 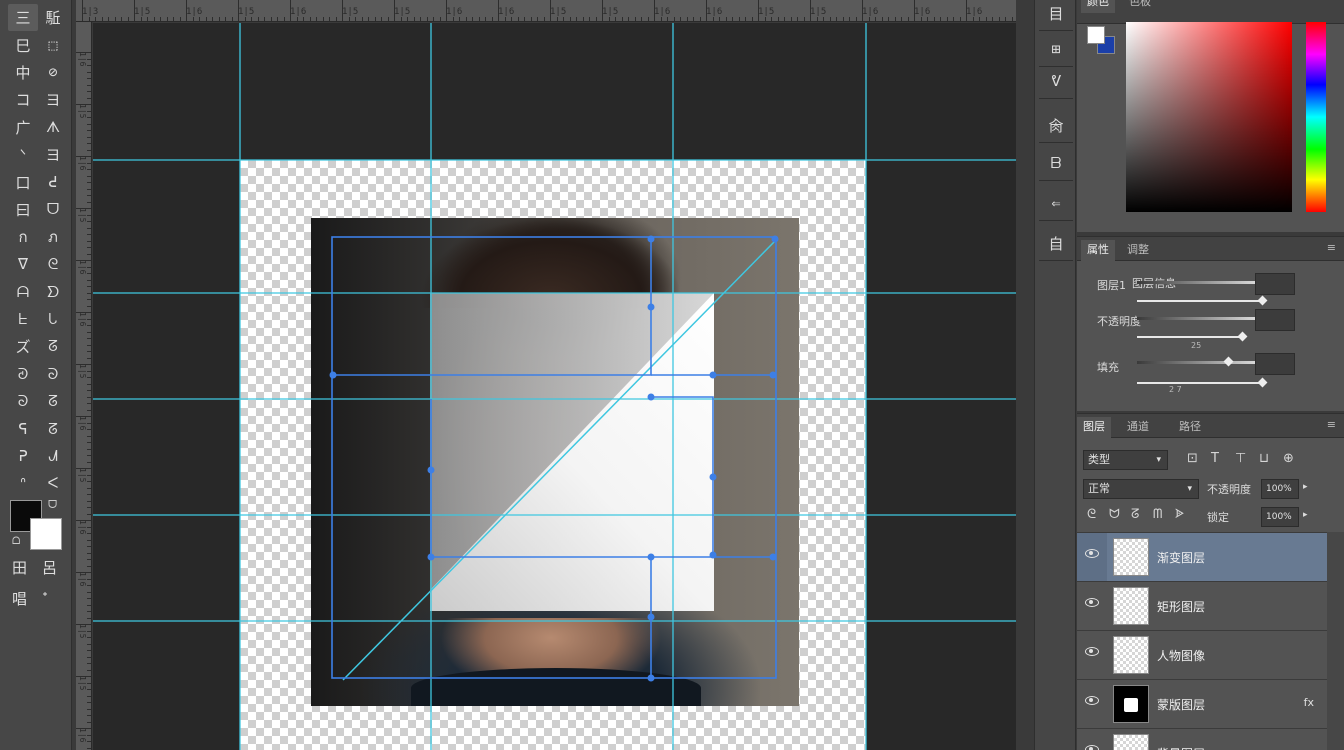 What do you see at coordinates (1181, 557) in the screenshot?
I see `layer-name: 渐变图层` at bounding box center [1181, 557].